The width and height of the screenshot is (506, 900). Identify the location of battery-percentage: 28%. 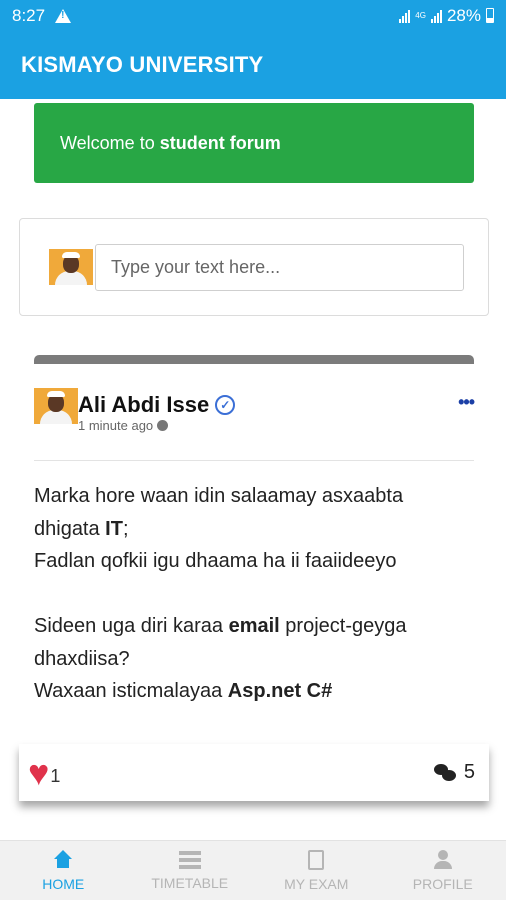
(463, 15).